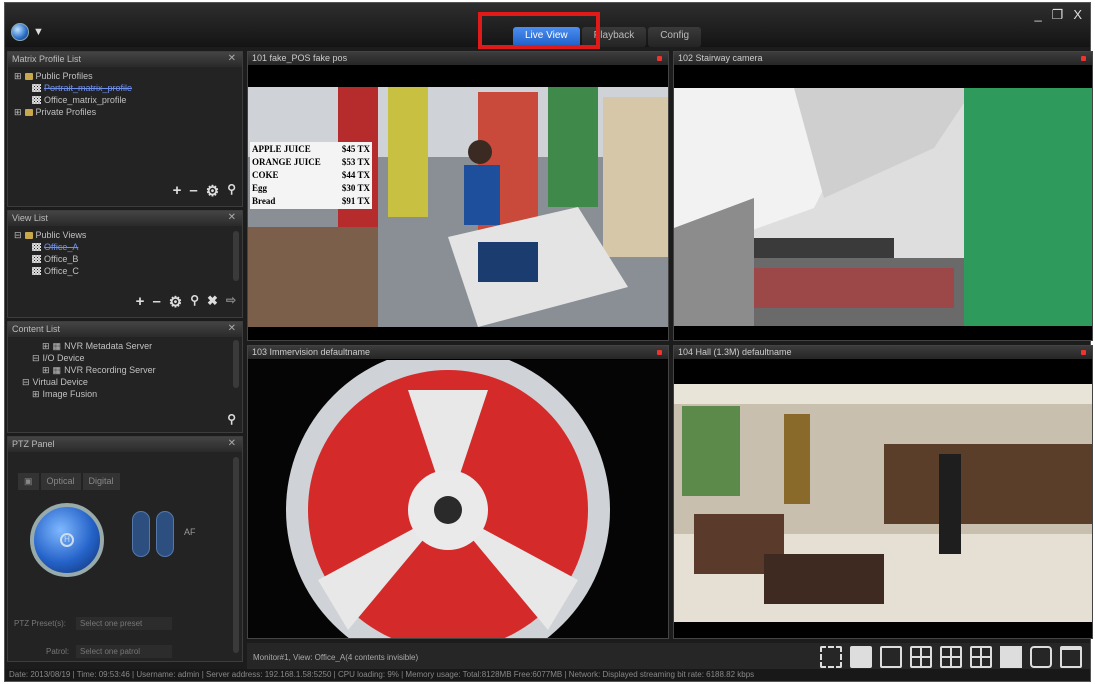  Describe the element at coordinates (186, 302) in the screenshot. I see `panel-toolbar: + – ⚙ ⚲ ✖ ⇨` at that location.